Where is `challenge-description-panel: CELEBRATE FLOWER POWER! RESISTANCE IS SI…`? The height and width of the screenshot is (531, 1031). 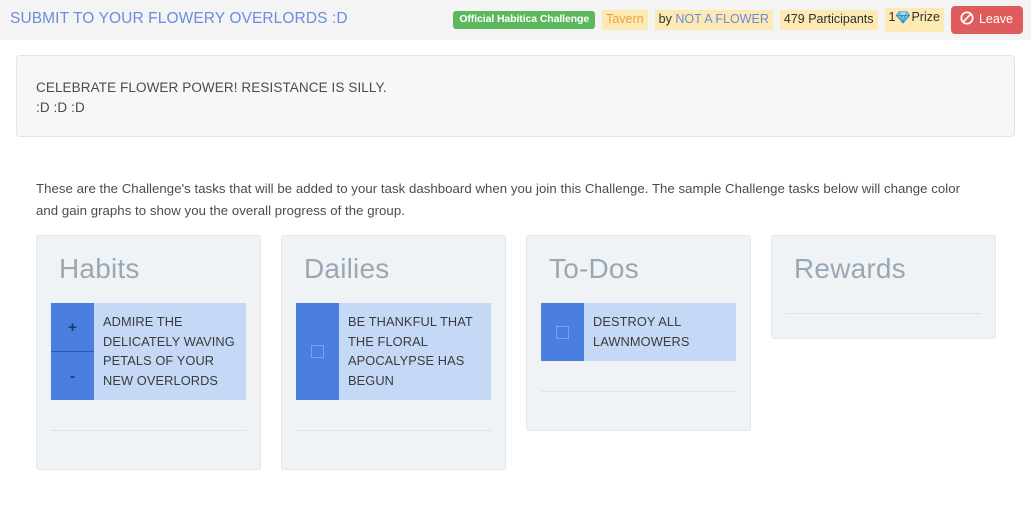
challenge-description-panel: CELEBRATE FLOWER POWER! RESISTANCE IS SI… is located at coordinates (515, 96).